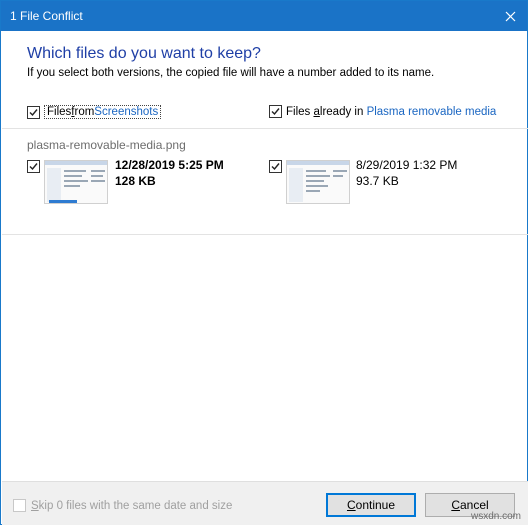 Image resolution: width=528 pixels, height=525 pixels. I want to click on destination-name: Plasma removable media, so click(431, 111).